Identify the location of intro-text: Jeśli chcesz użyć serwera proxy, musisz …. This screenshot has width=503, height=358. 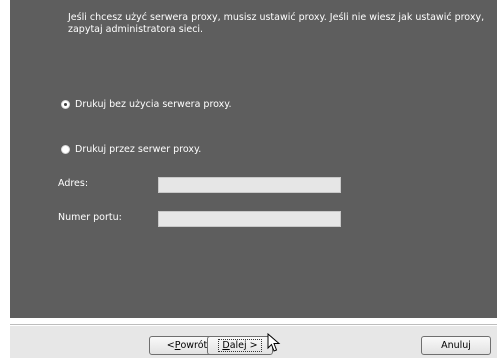
(276, 23).